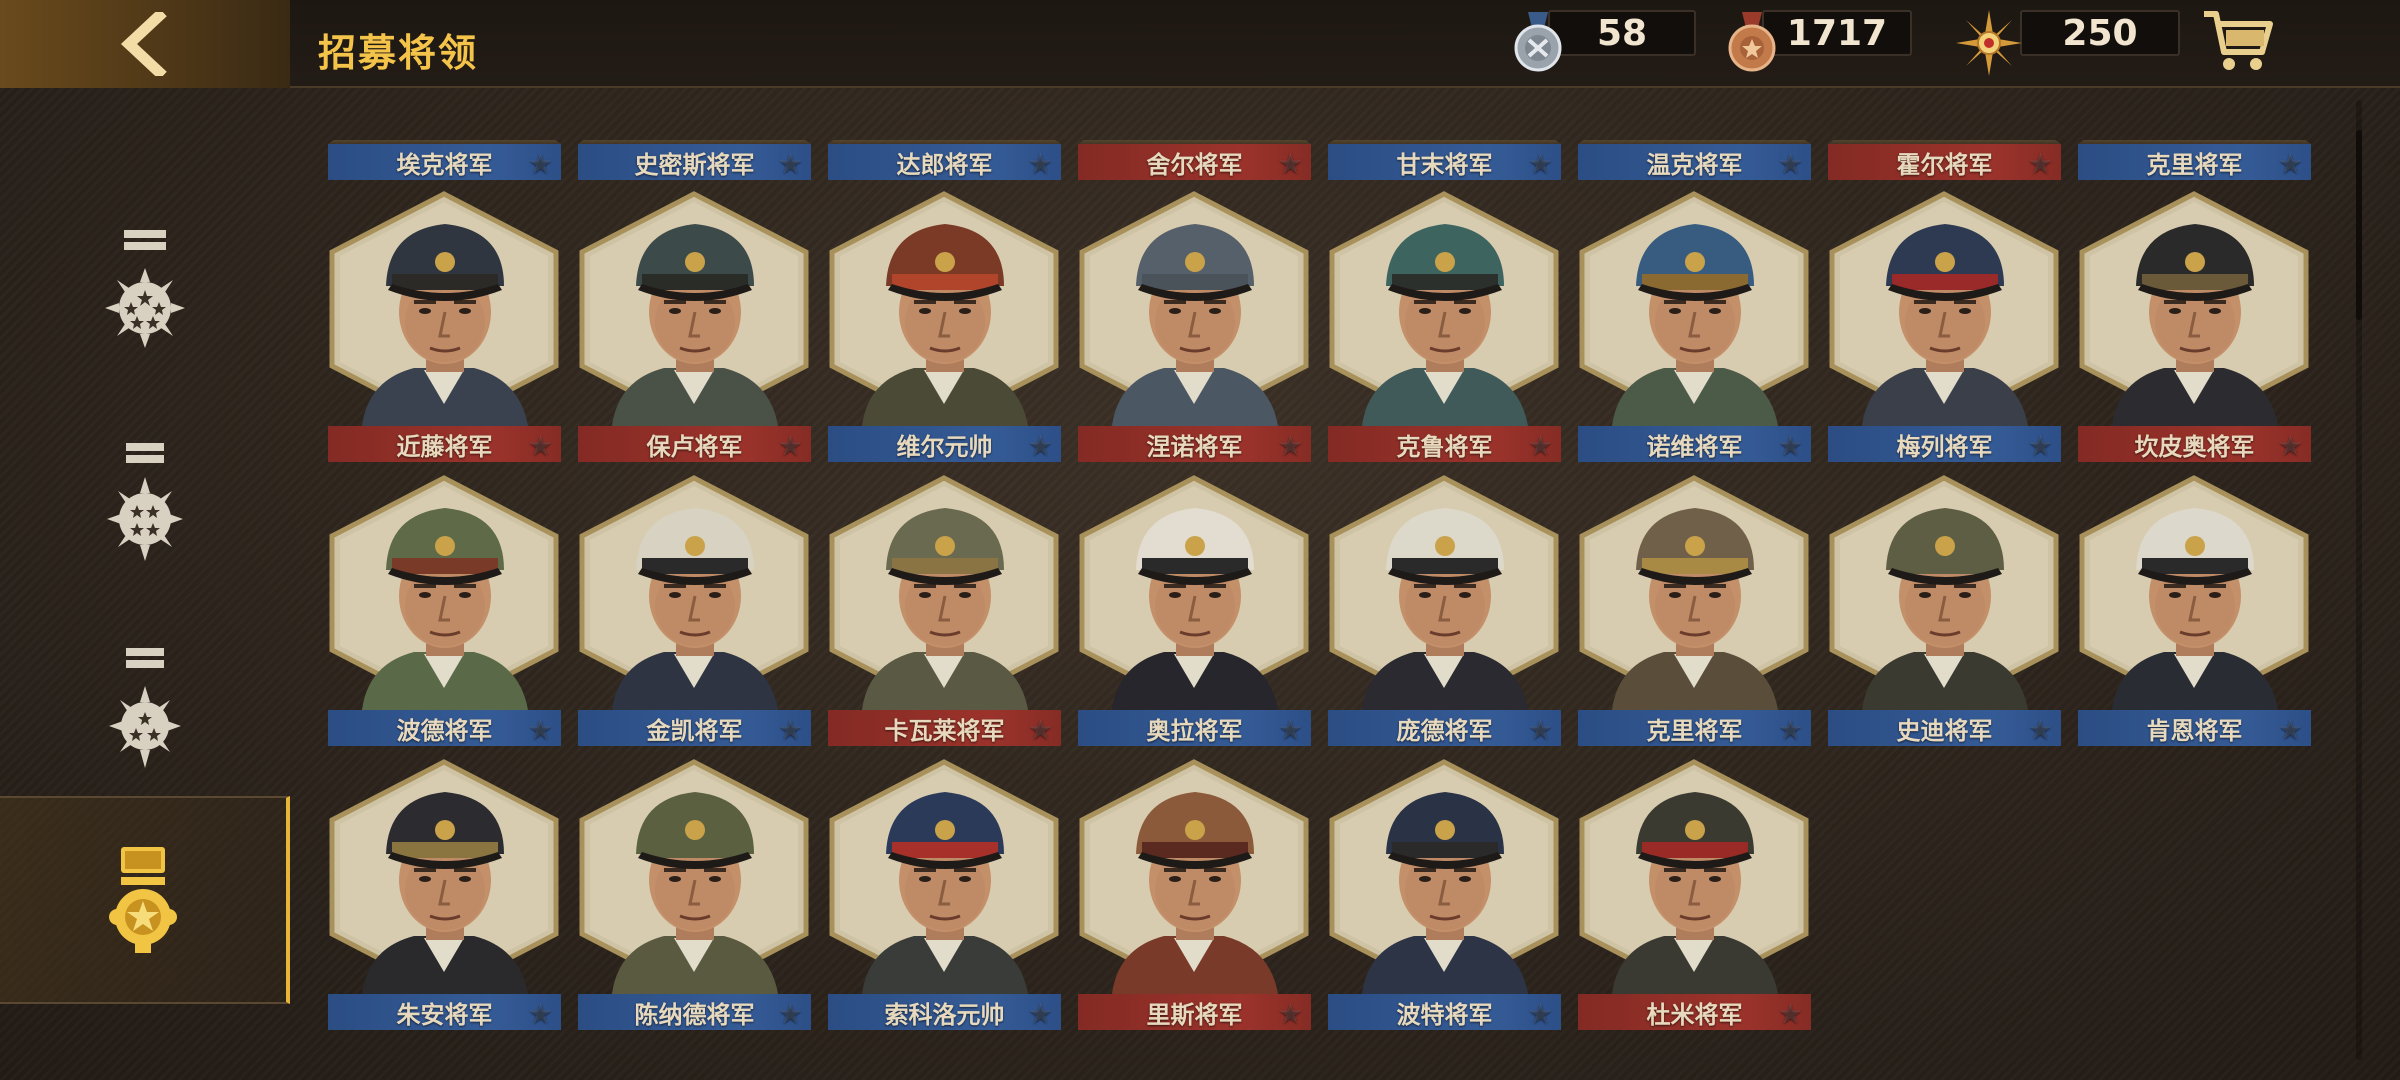  I want to click on general-name-banner: 克里将军 ★, so click(2194, 162).